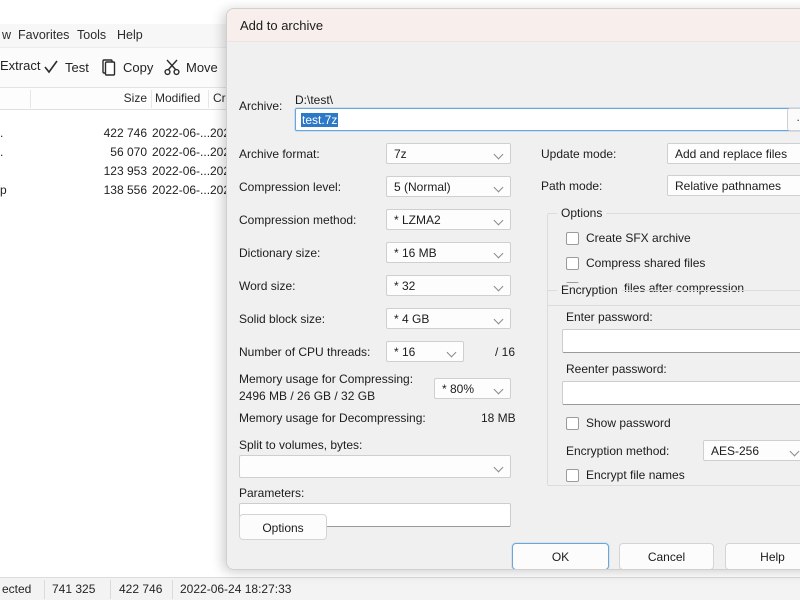 This screenshot has height=600, width=800. What do you see at coordinates (425, 351) in the screenshot?
I see `cpu-threads-select: * 16` at bounding box center [425, 351].